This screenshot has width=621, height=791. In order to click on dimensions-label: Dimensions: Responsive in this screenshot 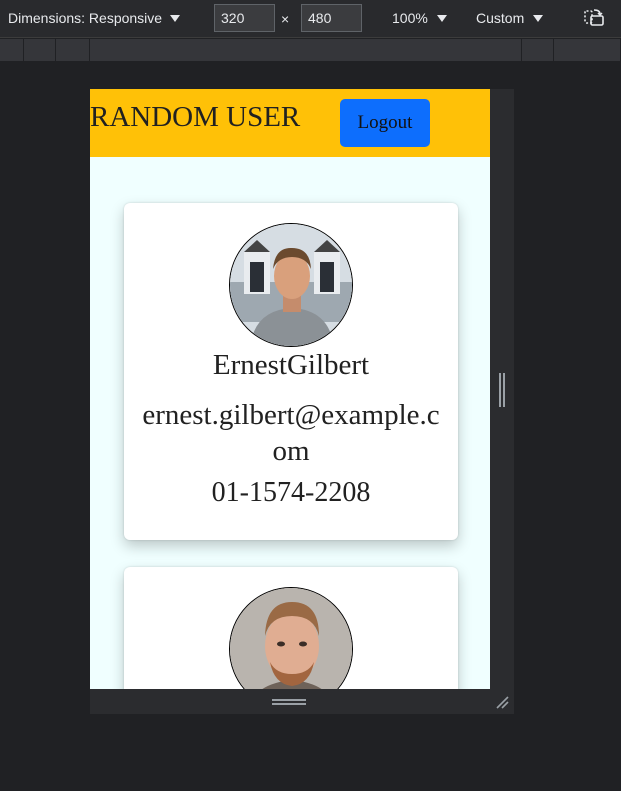, I will do `click(85, 18)`.